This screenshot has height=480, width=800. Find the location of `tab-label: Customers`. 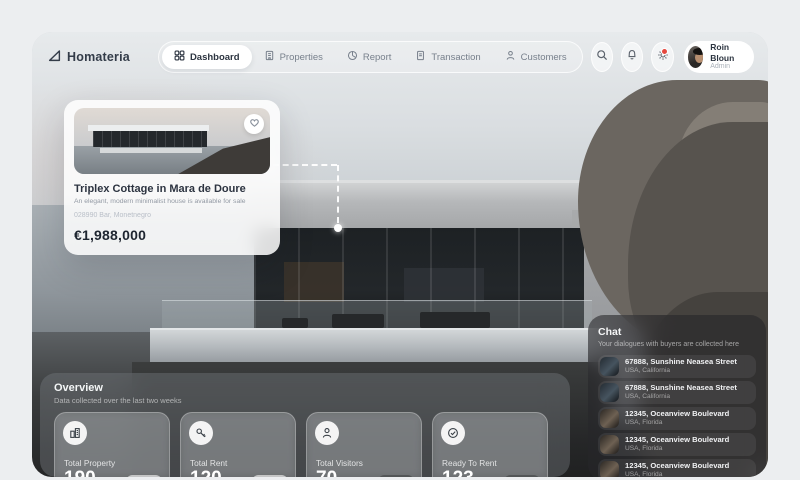

tab-label: Customers is located at coordinates (543, 57).